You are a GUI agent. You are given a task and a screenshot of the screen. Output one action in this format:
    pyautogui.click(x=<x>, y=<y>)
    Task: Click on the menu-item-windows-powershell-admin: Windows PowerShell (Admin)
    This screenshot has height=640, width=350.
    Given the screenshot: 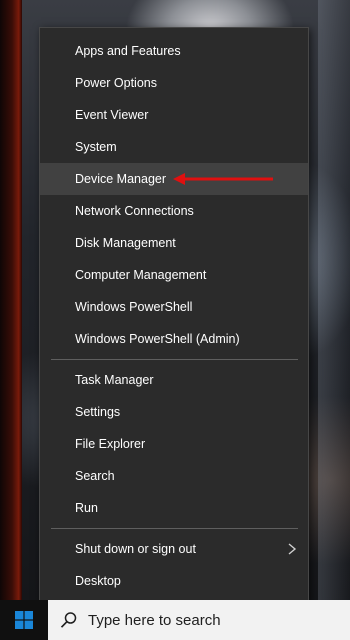 What is the action you would take?
    pyautogui.click(x=174, y=339)
    